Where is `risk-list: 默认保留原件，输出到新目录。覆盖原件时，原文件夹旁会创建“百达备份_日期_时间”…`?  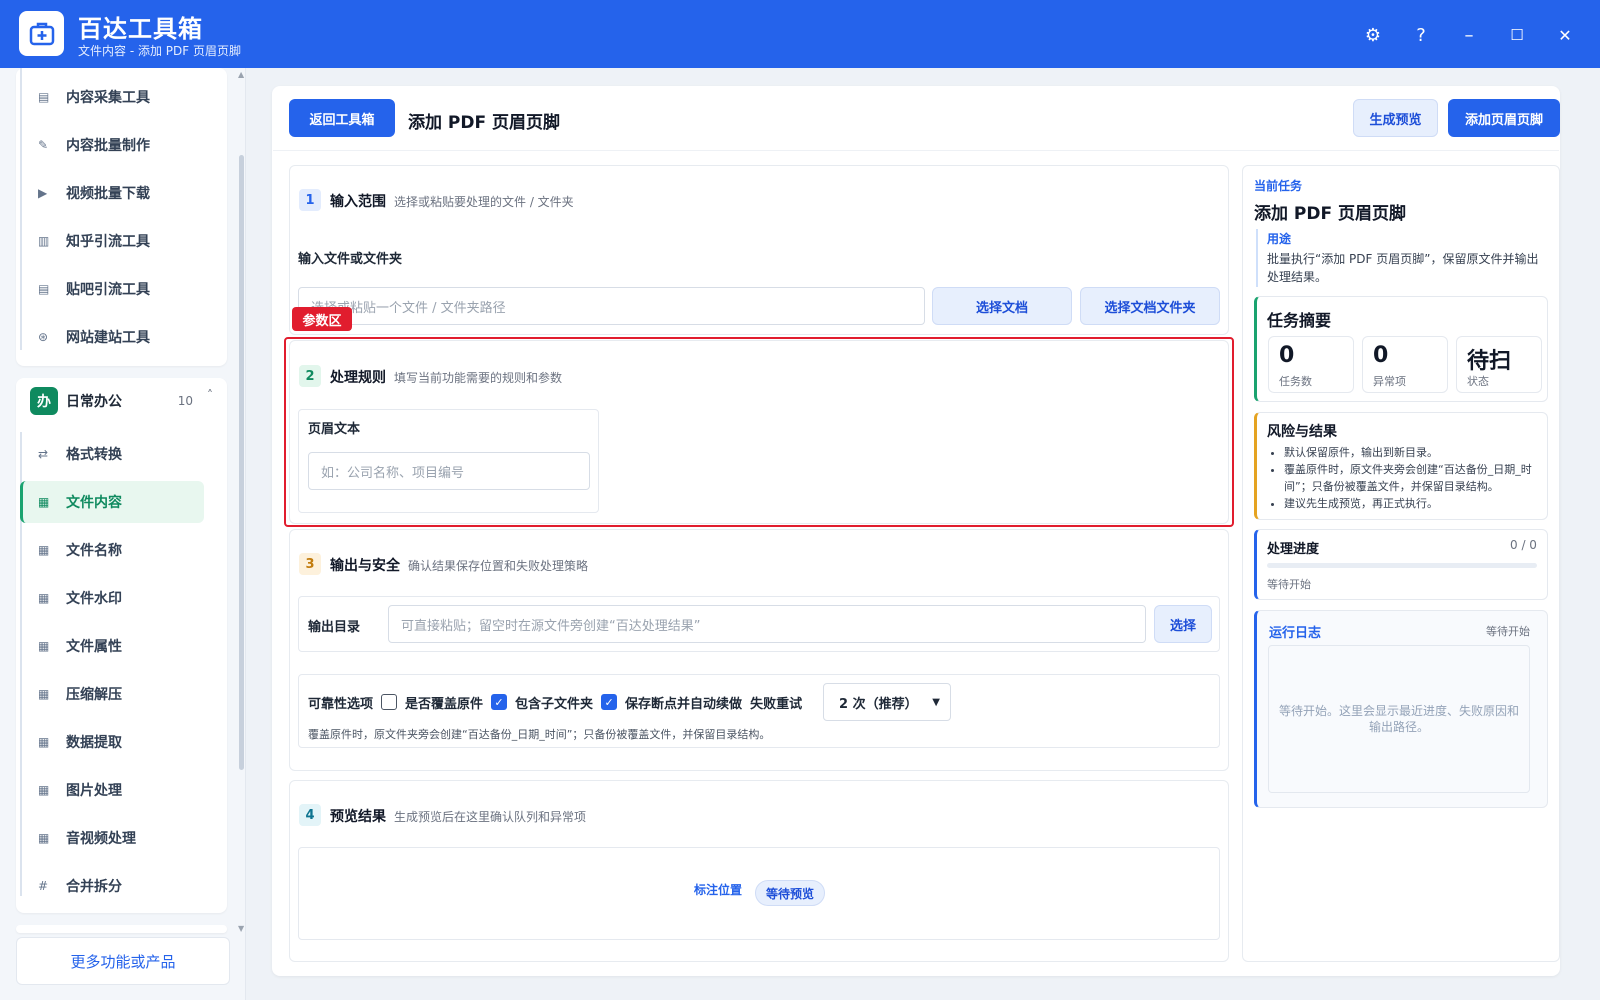
risk-list: 默认保留原件，输出到新目录。覆盖原件时，原文件夹旁会创建“百达备份_日期_时间”… is located at coordinates (1413, 478).